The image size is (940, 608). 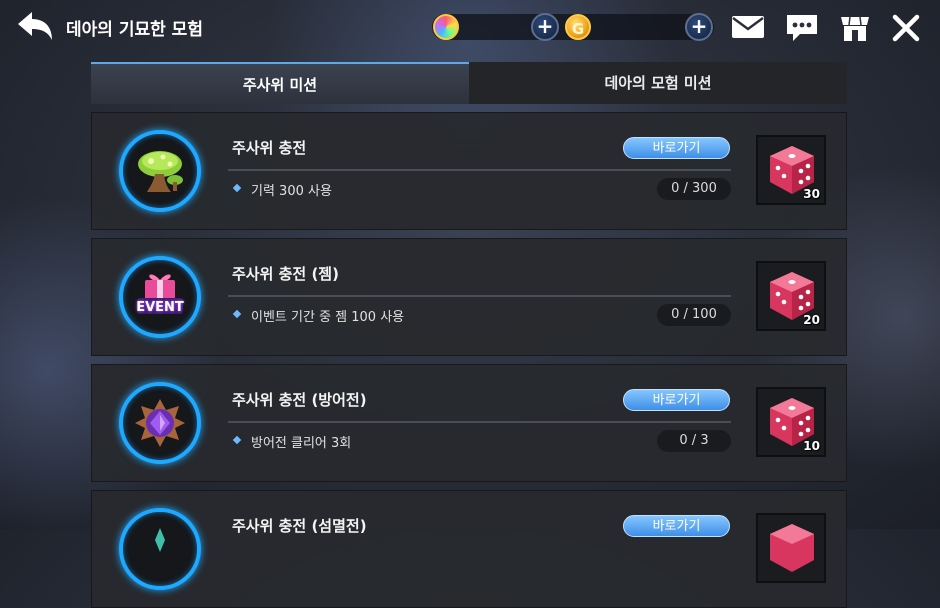 I want to click on mission-progress: 0 / 100, so click(x=694, y=315).